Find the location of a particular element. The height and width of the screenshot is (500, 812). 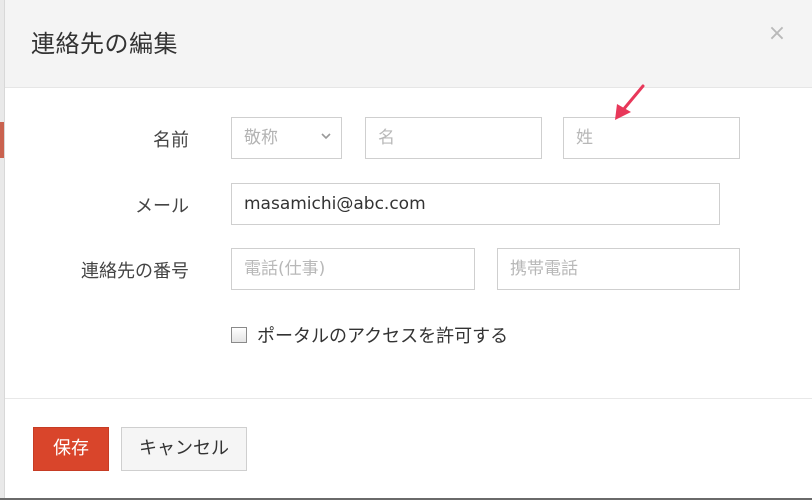

email-label: メール is located at coordinates (162, 206).